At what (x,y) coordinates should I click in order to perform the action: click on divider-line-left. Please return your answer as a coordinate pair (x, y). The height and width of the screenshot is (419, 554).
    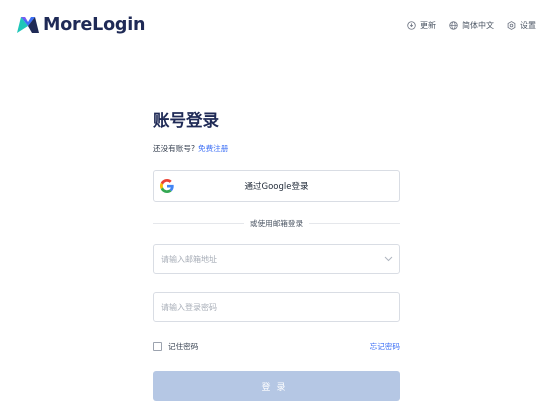
    Looking at the image, I should click on (198, 223).